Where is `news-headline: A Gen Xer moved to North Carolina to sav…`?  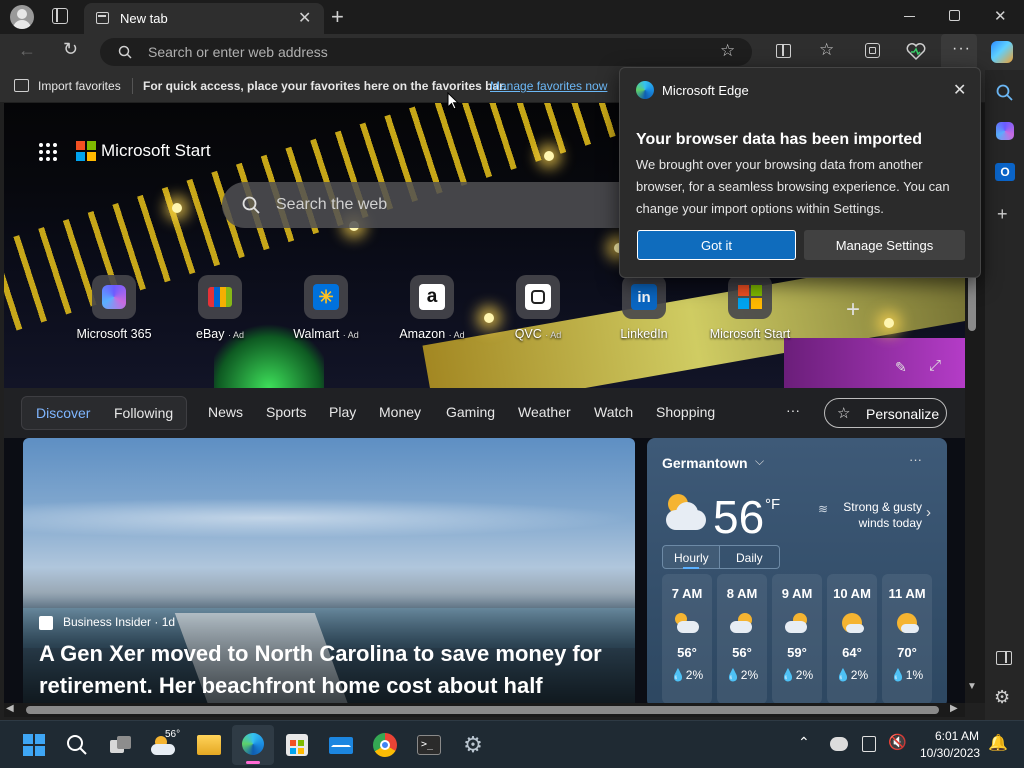
news-headline: A Gen Xer moved to North Carolina to sav… is located at coordinates (334, 670).